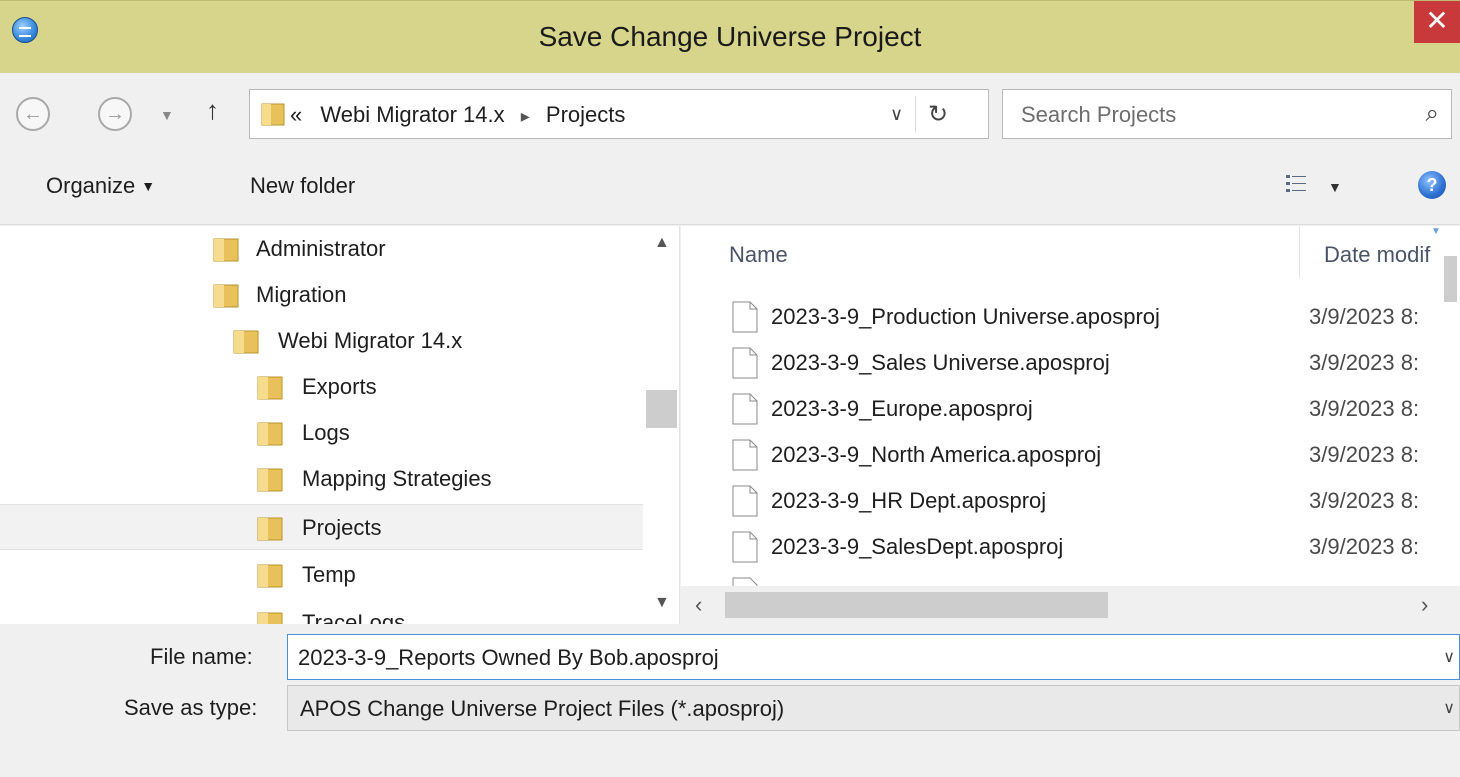  What do you see at coordinates (91, 185) in the screenshot?
I see `organize-label: Organize` at bounding box center [91, 185].